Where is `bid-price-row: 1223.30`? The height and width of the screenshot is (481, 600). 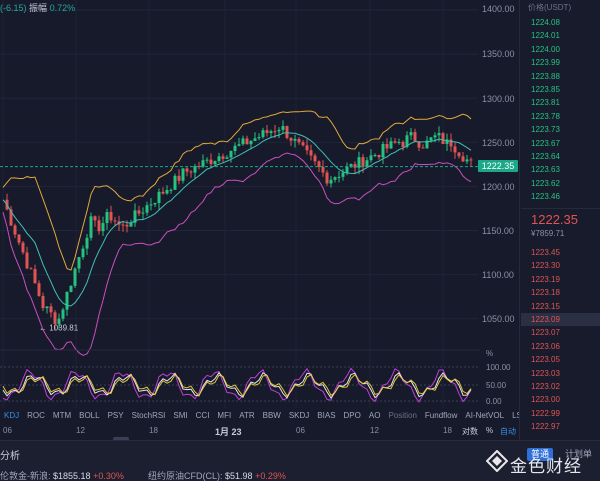 bid-price-row: 1223.30 is located at coordinates (545, 265).